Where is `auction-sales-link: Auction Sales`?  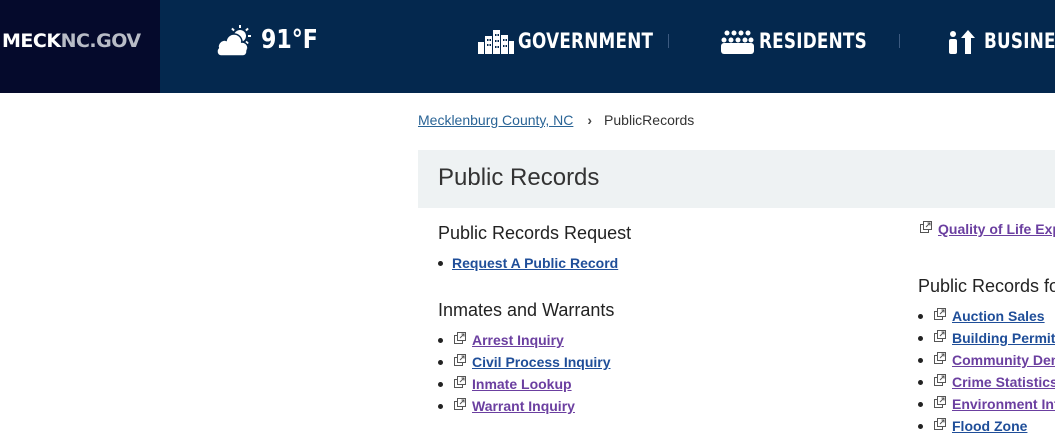 auction-sales-link: Auction Sales is located at coordinates (998, 316).